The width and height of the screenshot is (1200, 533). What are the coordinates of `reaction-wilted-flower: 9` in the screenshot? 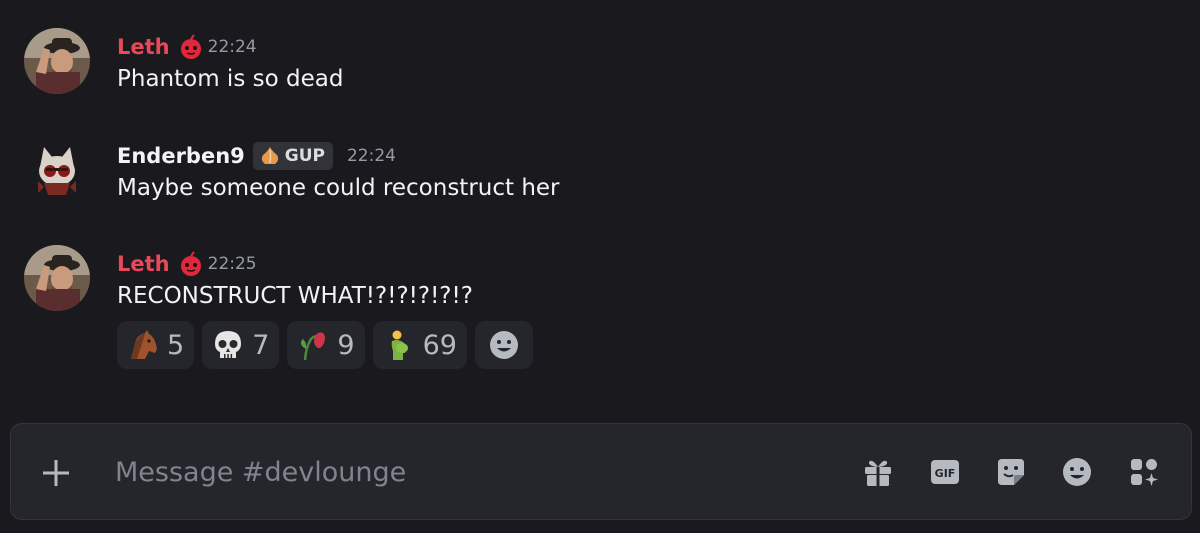 It's located at (326, 345).